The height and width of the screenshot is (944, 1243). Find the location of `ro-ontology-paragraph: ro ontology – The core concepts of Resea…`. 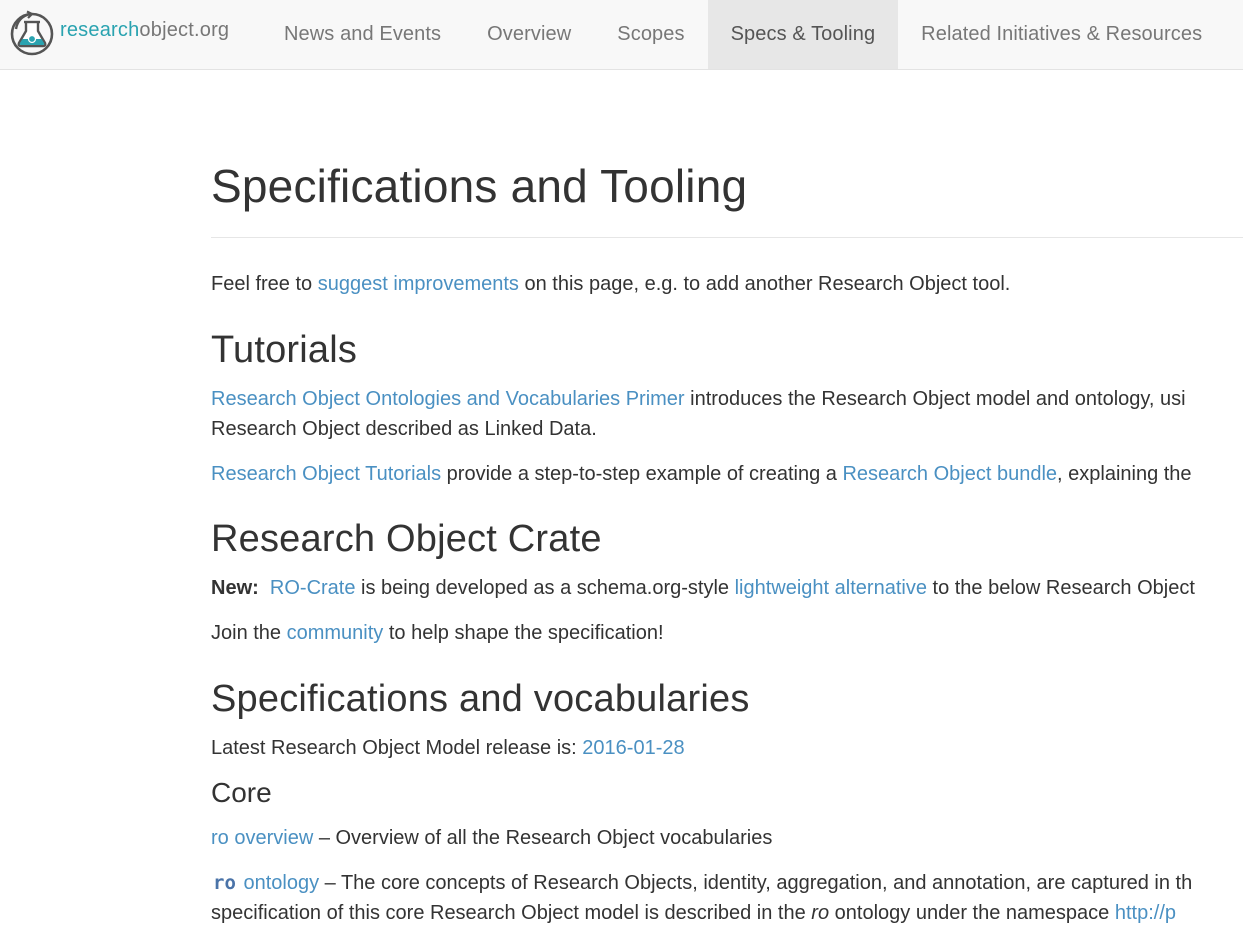

ro-ontology-paragraph: ro ontology – The core concepts of Resea… is located at coordinates (701, 898).